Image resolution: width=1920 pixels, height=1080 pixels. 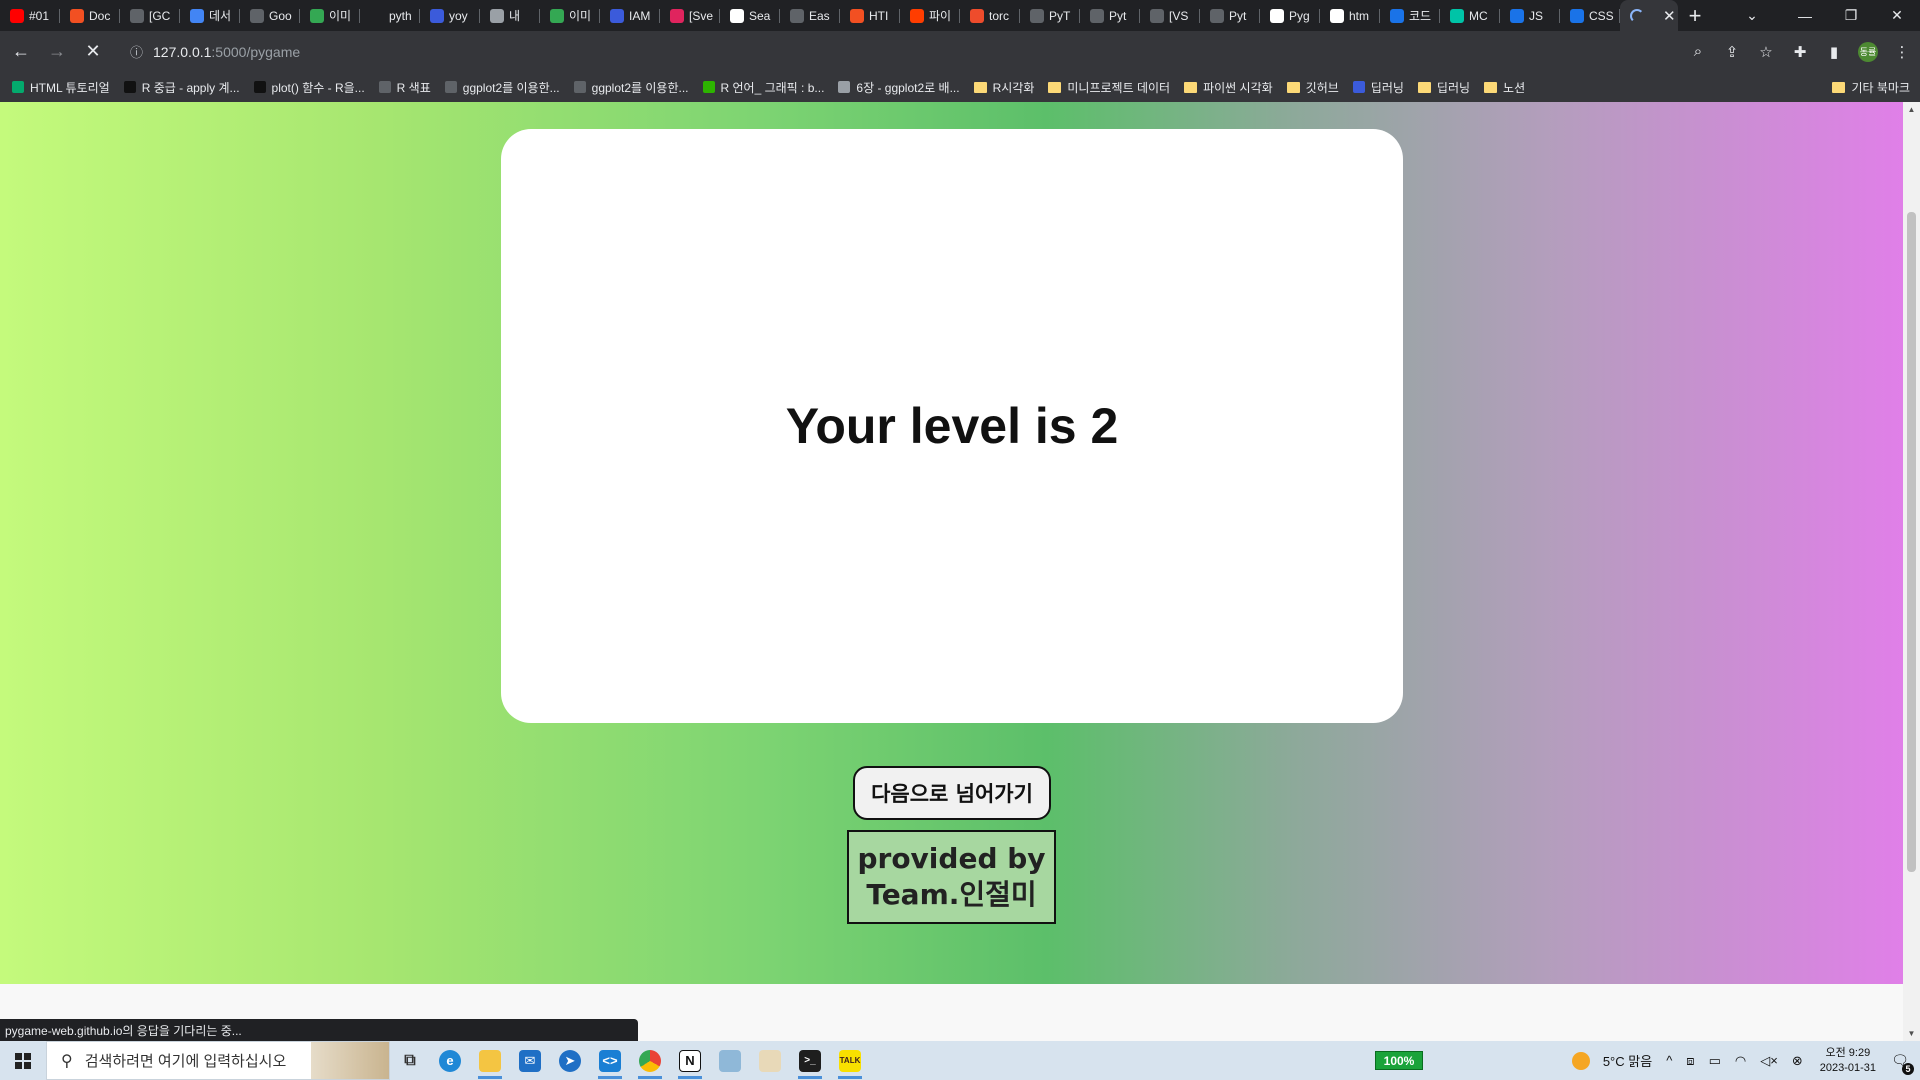 What do you see at coordinates (1732, 52) in the screenshot?
I see `share-icon: ⇪` at bounding box center [1732, 52].